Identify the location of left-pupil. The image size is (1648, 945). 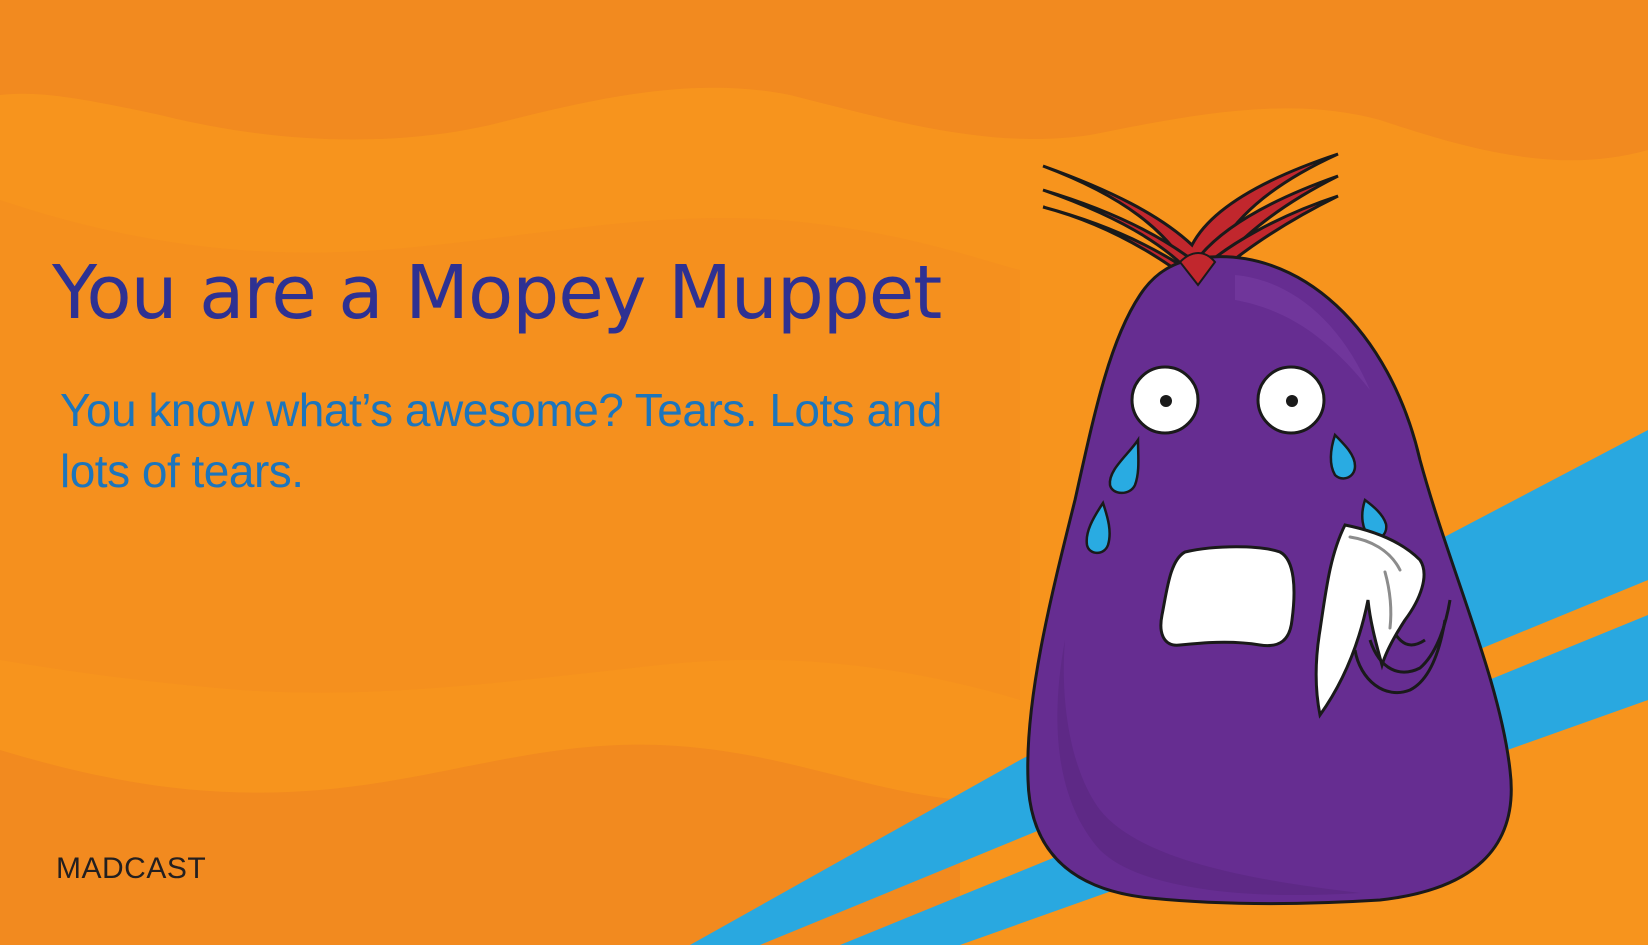
(1166, 401).